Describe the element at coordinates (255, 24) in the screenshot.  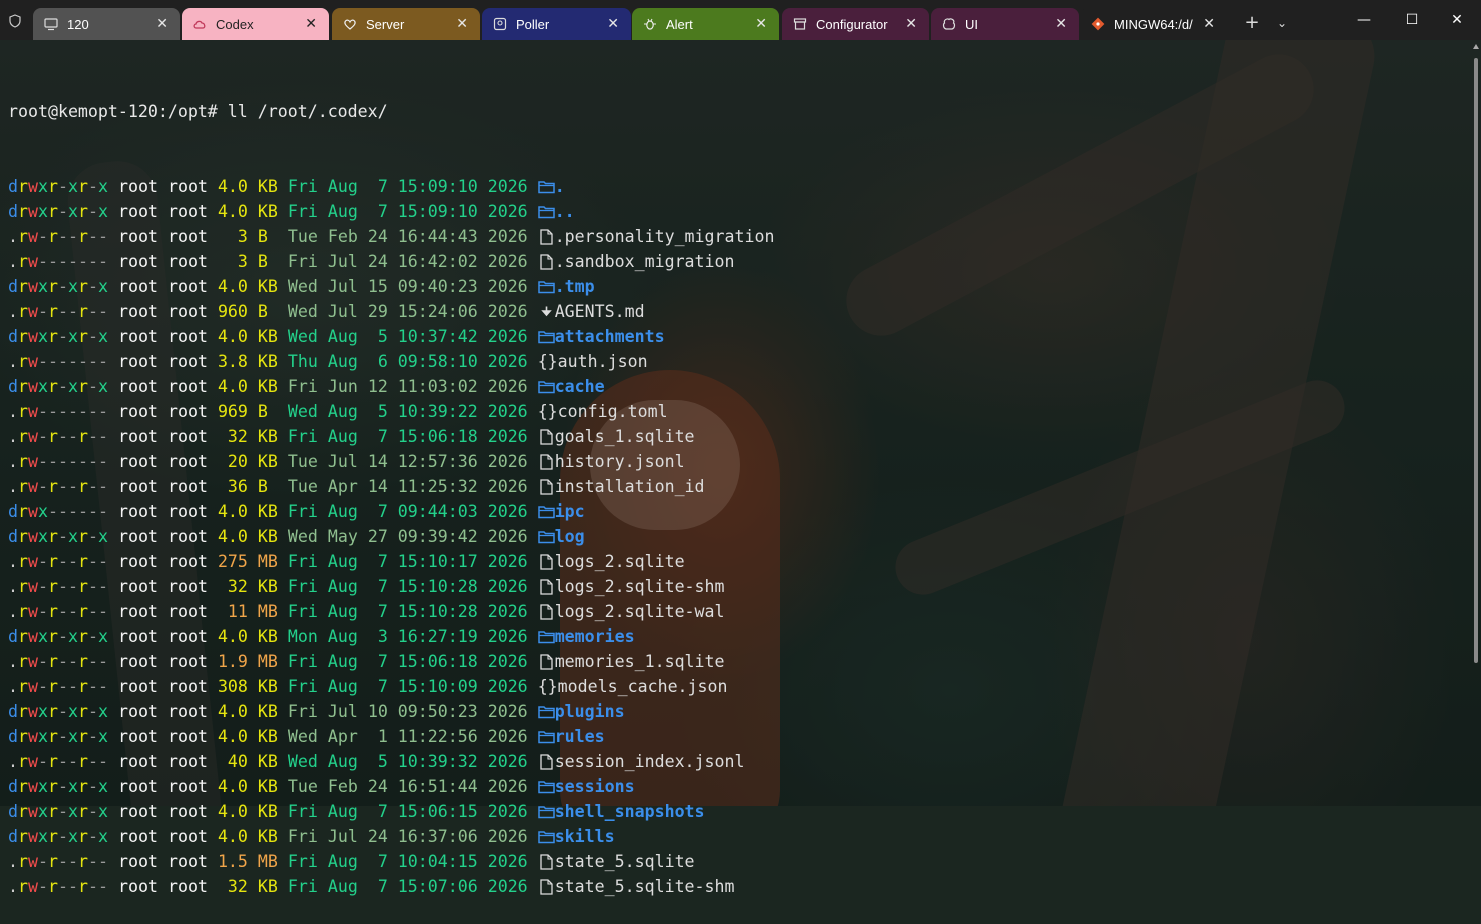
I see `tab-codex: Codex ✕` at that location.